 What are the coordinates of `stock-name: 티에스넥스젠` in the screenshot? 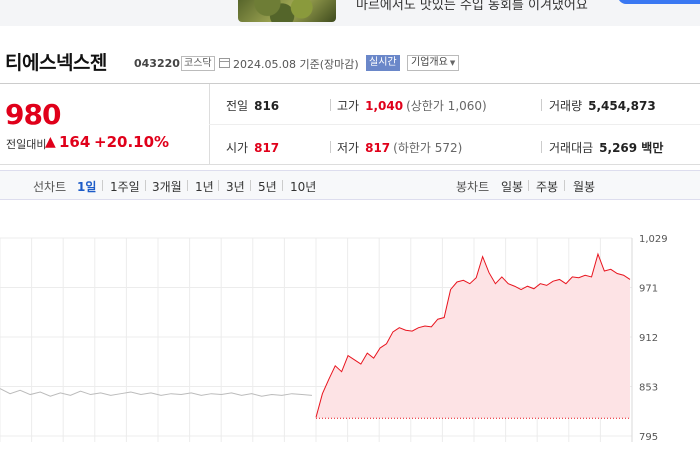 It's located at (56, 61).